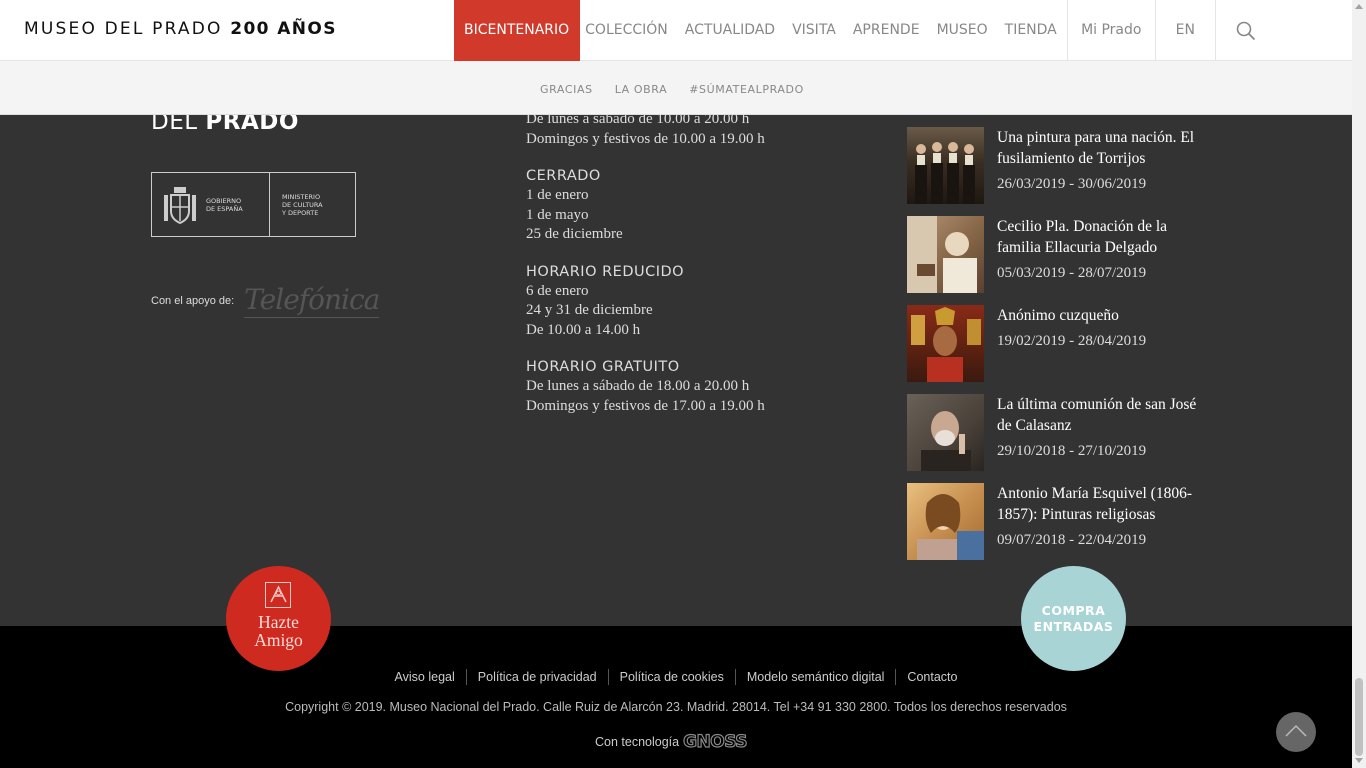 This screenshot has width=1366, height=768. Describe the element at coordinates (193, 300) in the screenshot. I see `sponsor-label: Con el apoyo de:` at that location.